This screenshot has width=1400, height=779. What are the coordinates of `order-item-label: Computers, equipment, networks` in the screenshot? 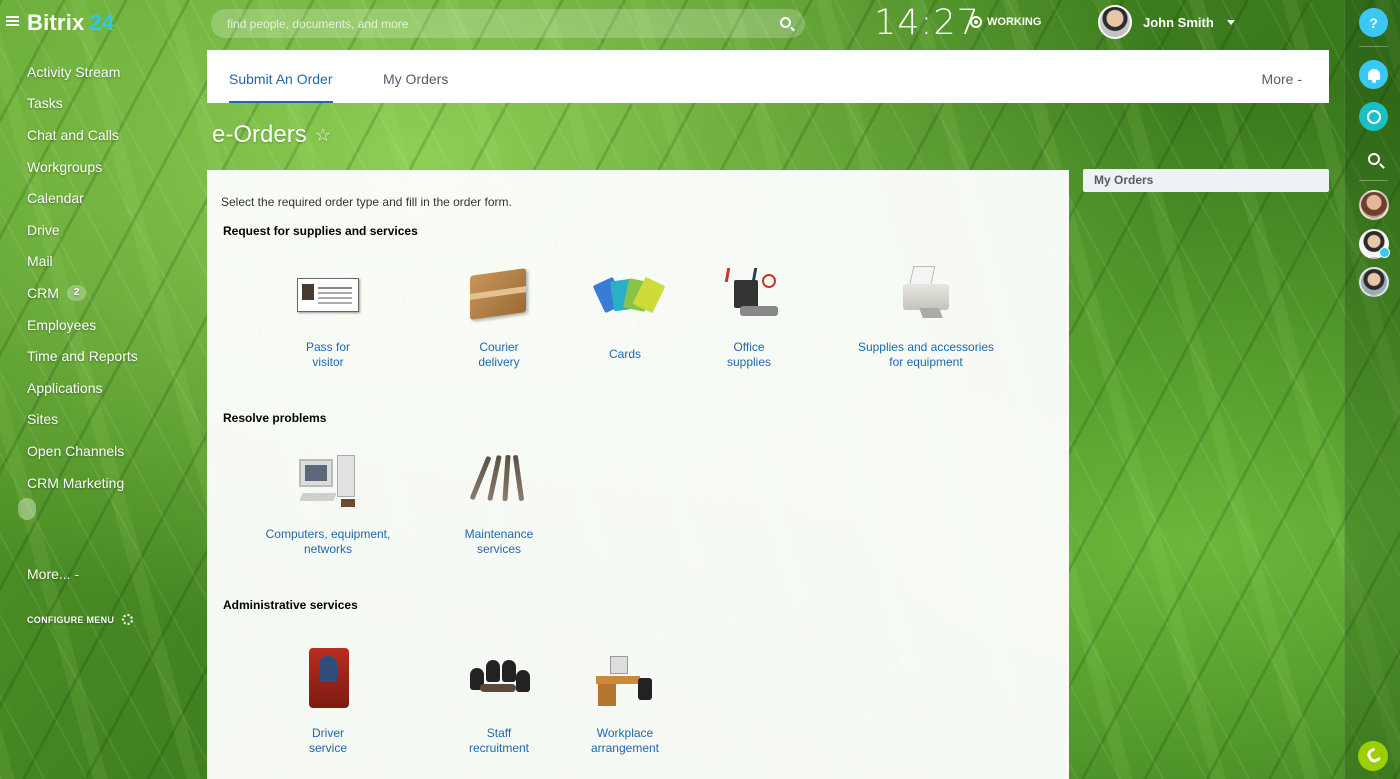 It's located at (328, 541).